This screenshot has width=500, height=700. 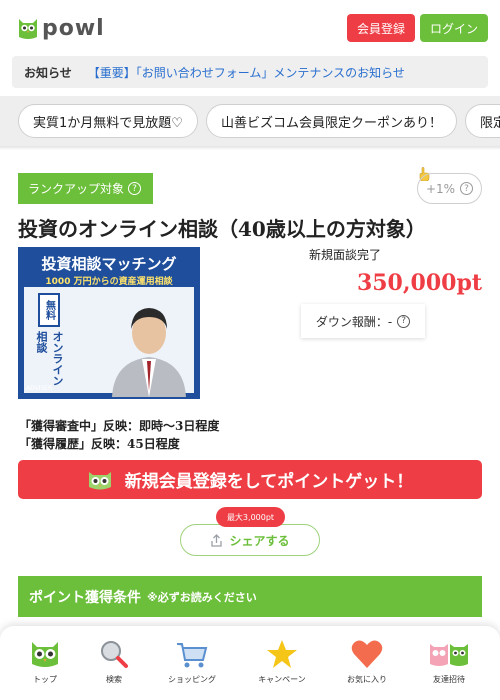 I want to click on advisor-portrait, so click(x=149, y=352).